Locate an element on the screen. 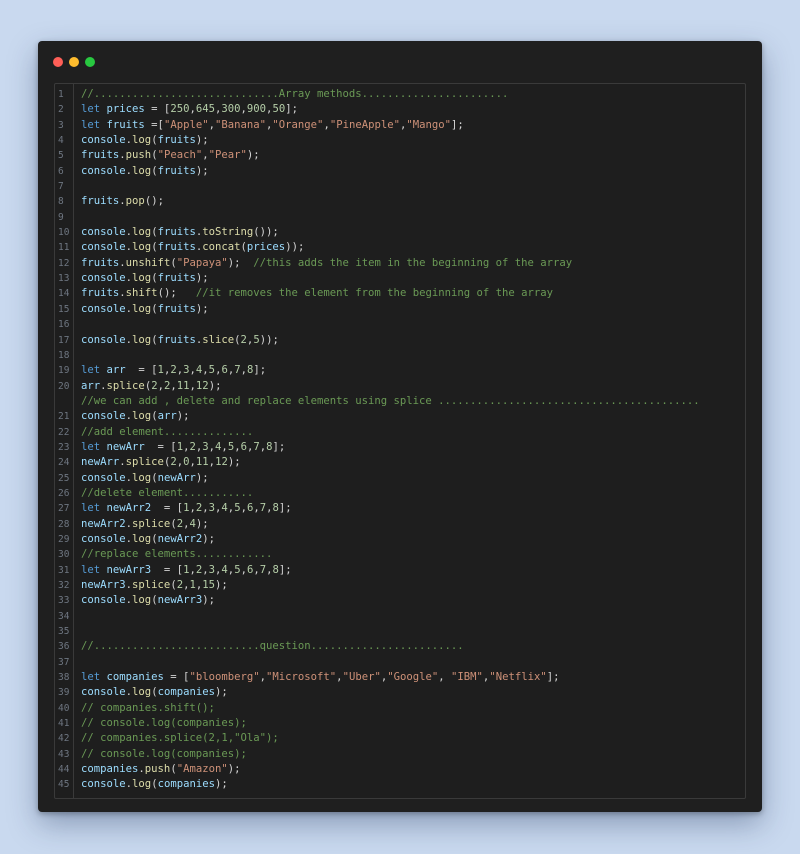 The width and height of the screenshot is (800, 854). code-token: prices is located at coordinates (266, 247).